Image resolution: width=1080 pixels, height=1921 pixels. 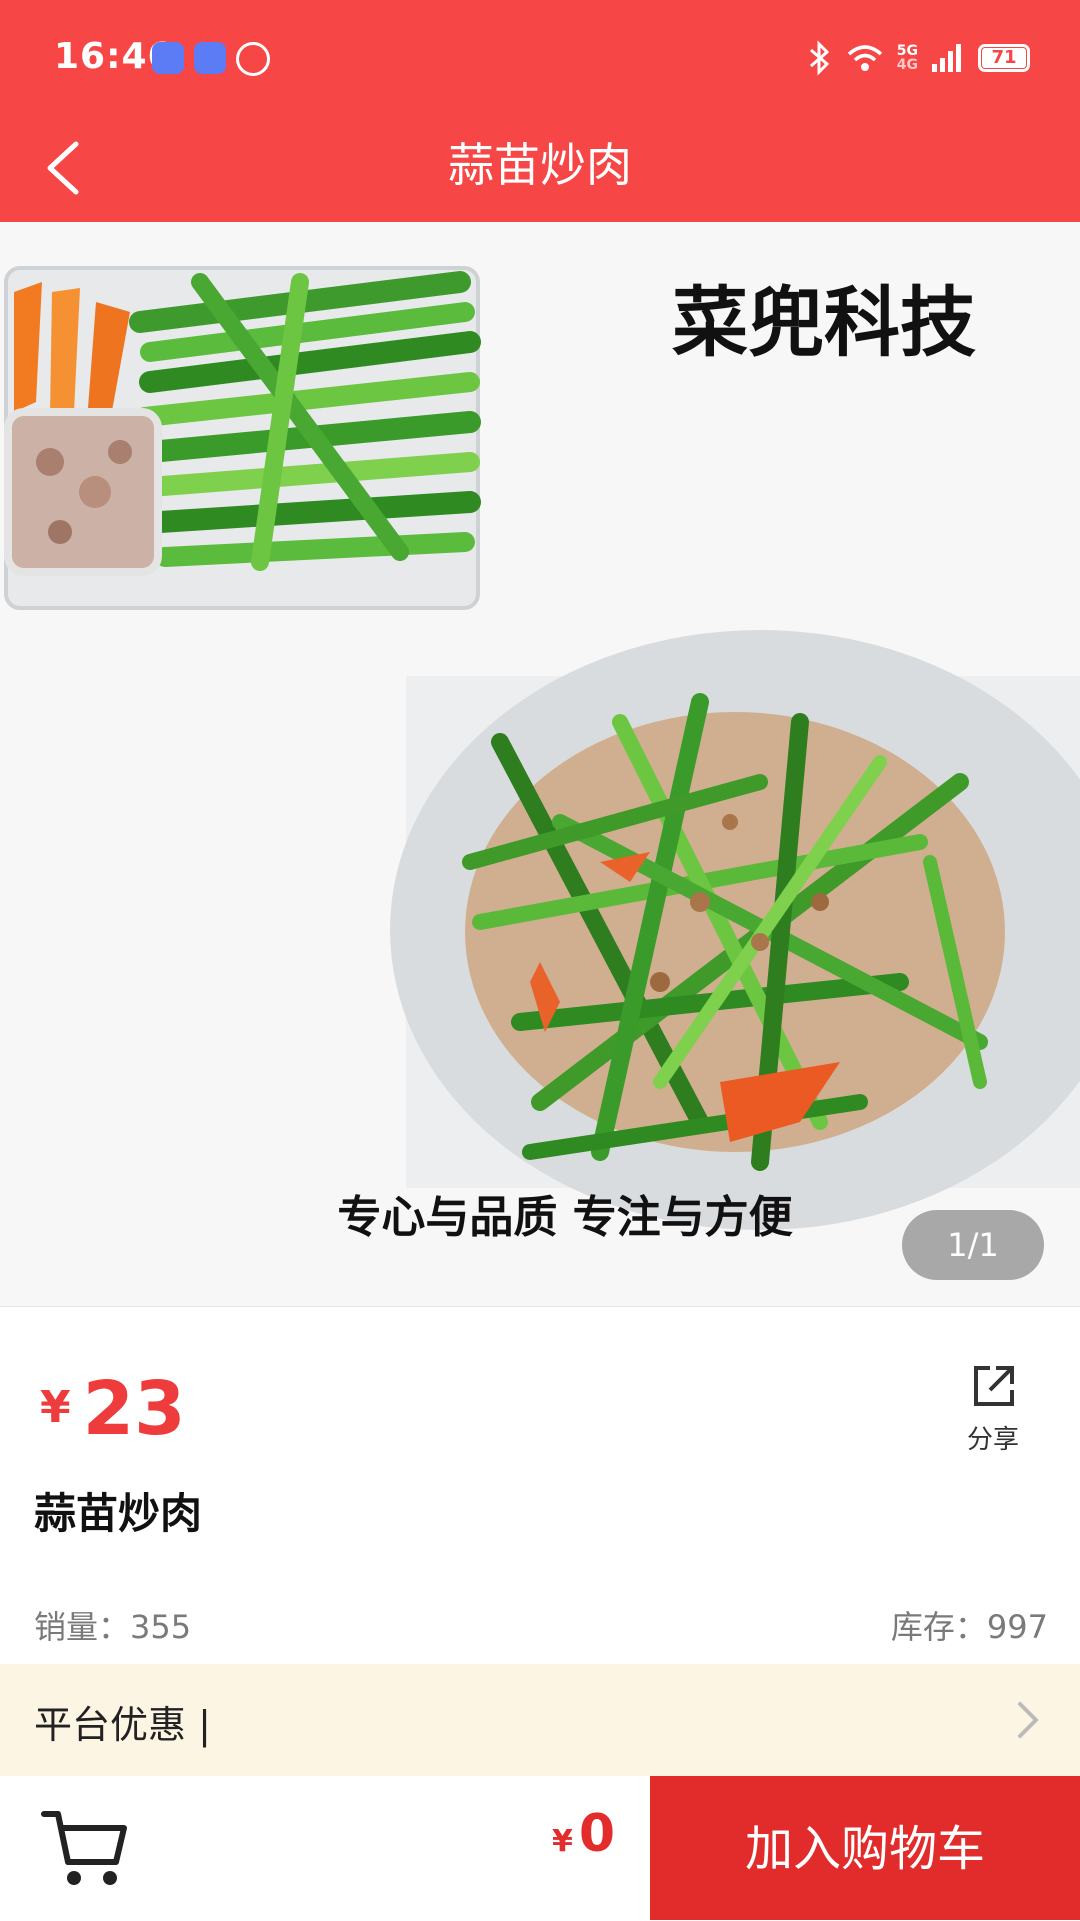 What do you see at coordinates (134, 1409) in the screenshot?
I see `price-value: 23` at bounding box center [134, 1409].